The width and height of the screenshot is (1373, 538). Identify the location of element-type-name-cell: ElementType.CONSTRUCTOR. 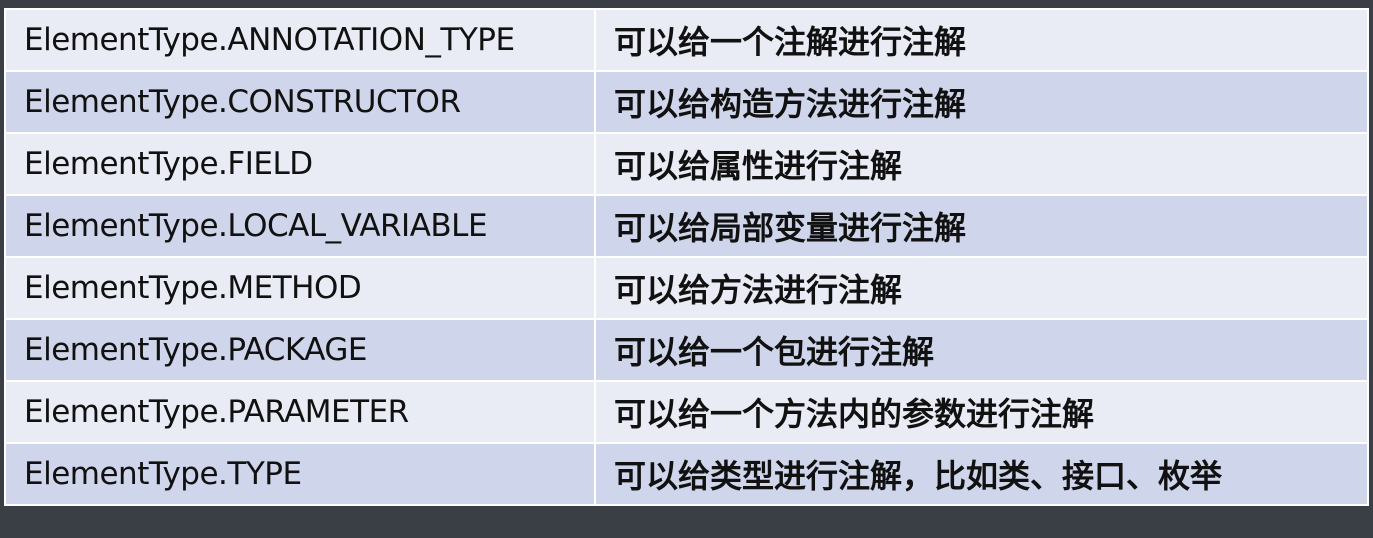
(300, 102).